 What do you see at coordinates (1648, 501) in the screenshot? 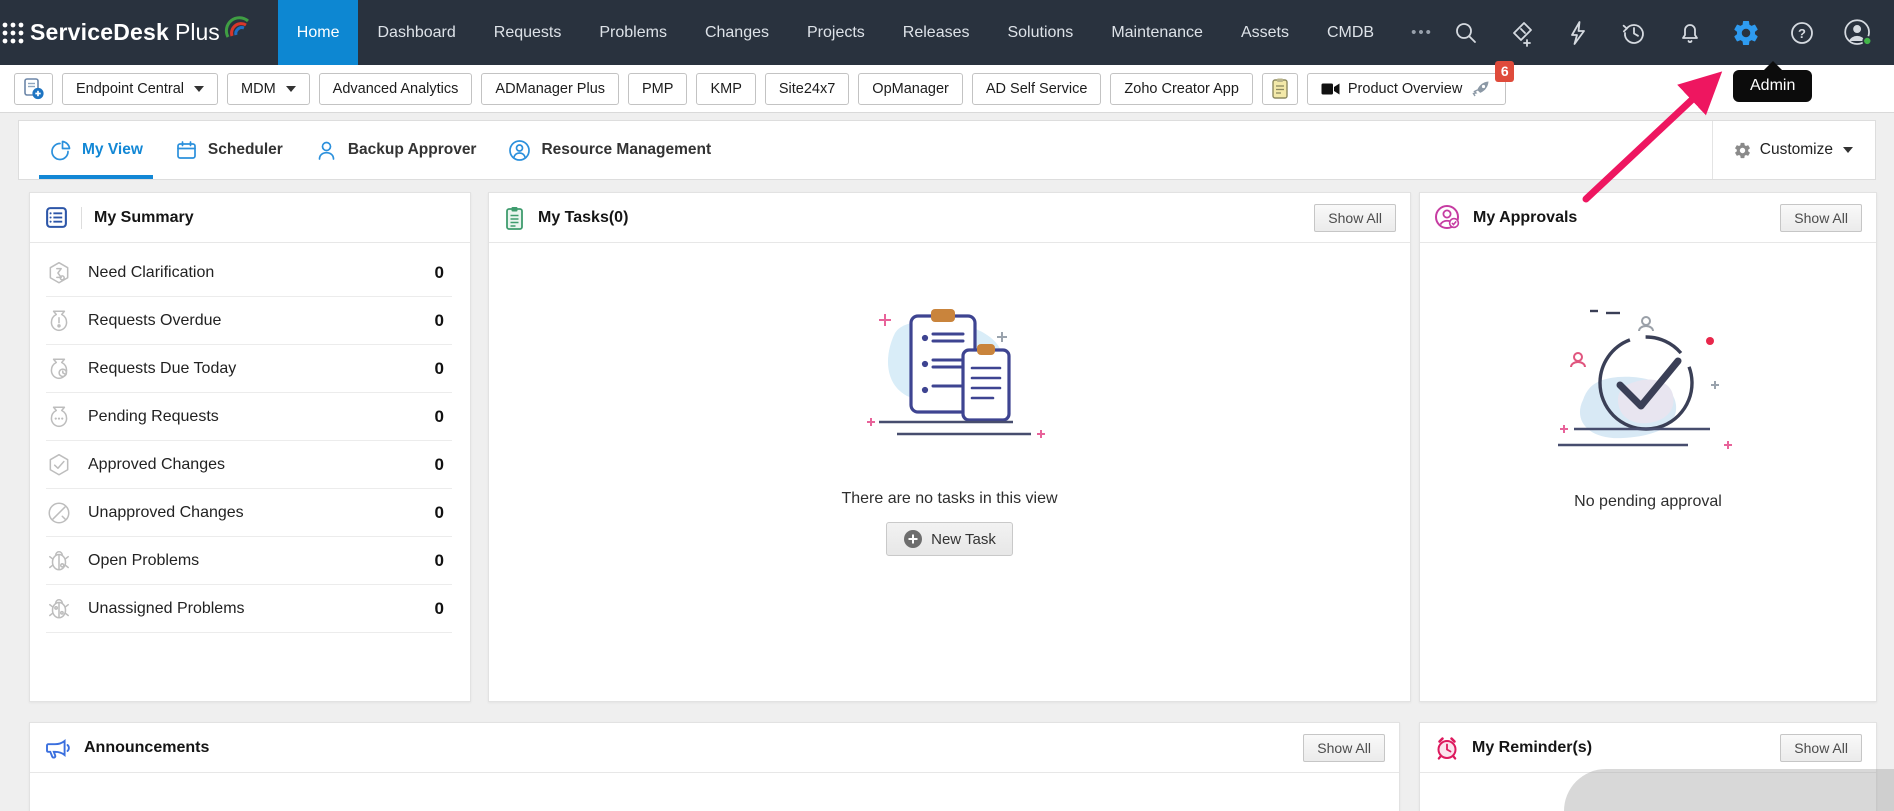
I see `no-approvals-message: No pending approval` at bounding box center [1648, 501].